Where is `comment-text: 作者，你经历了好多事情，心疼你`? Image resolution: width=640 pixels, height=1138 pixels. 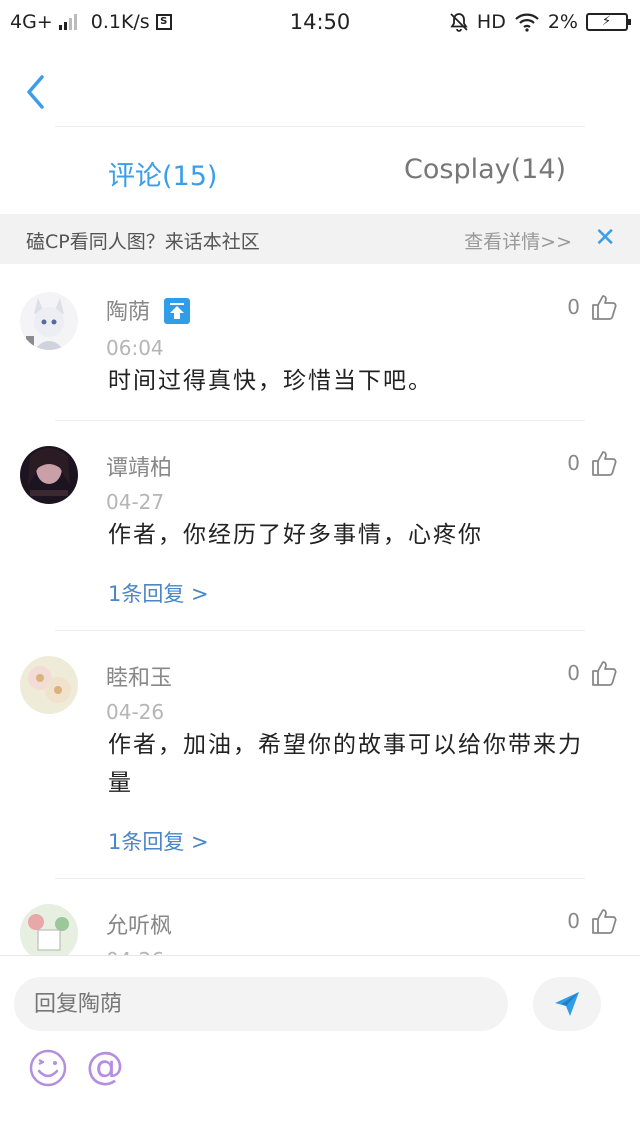
comment-text: 作者，你经历了好多事情，心疼你 is located at coordinates (295, 535).